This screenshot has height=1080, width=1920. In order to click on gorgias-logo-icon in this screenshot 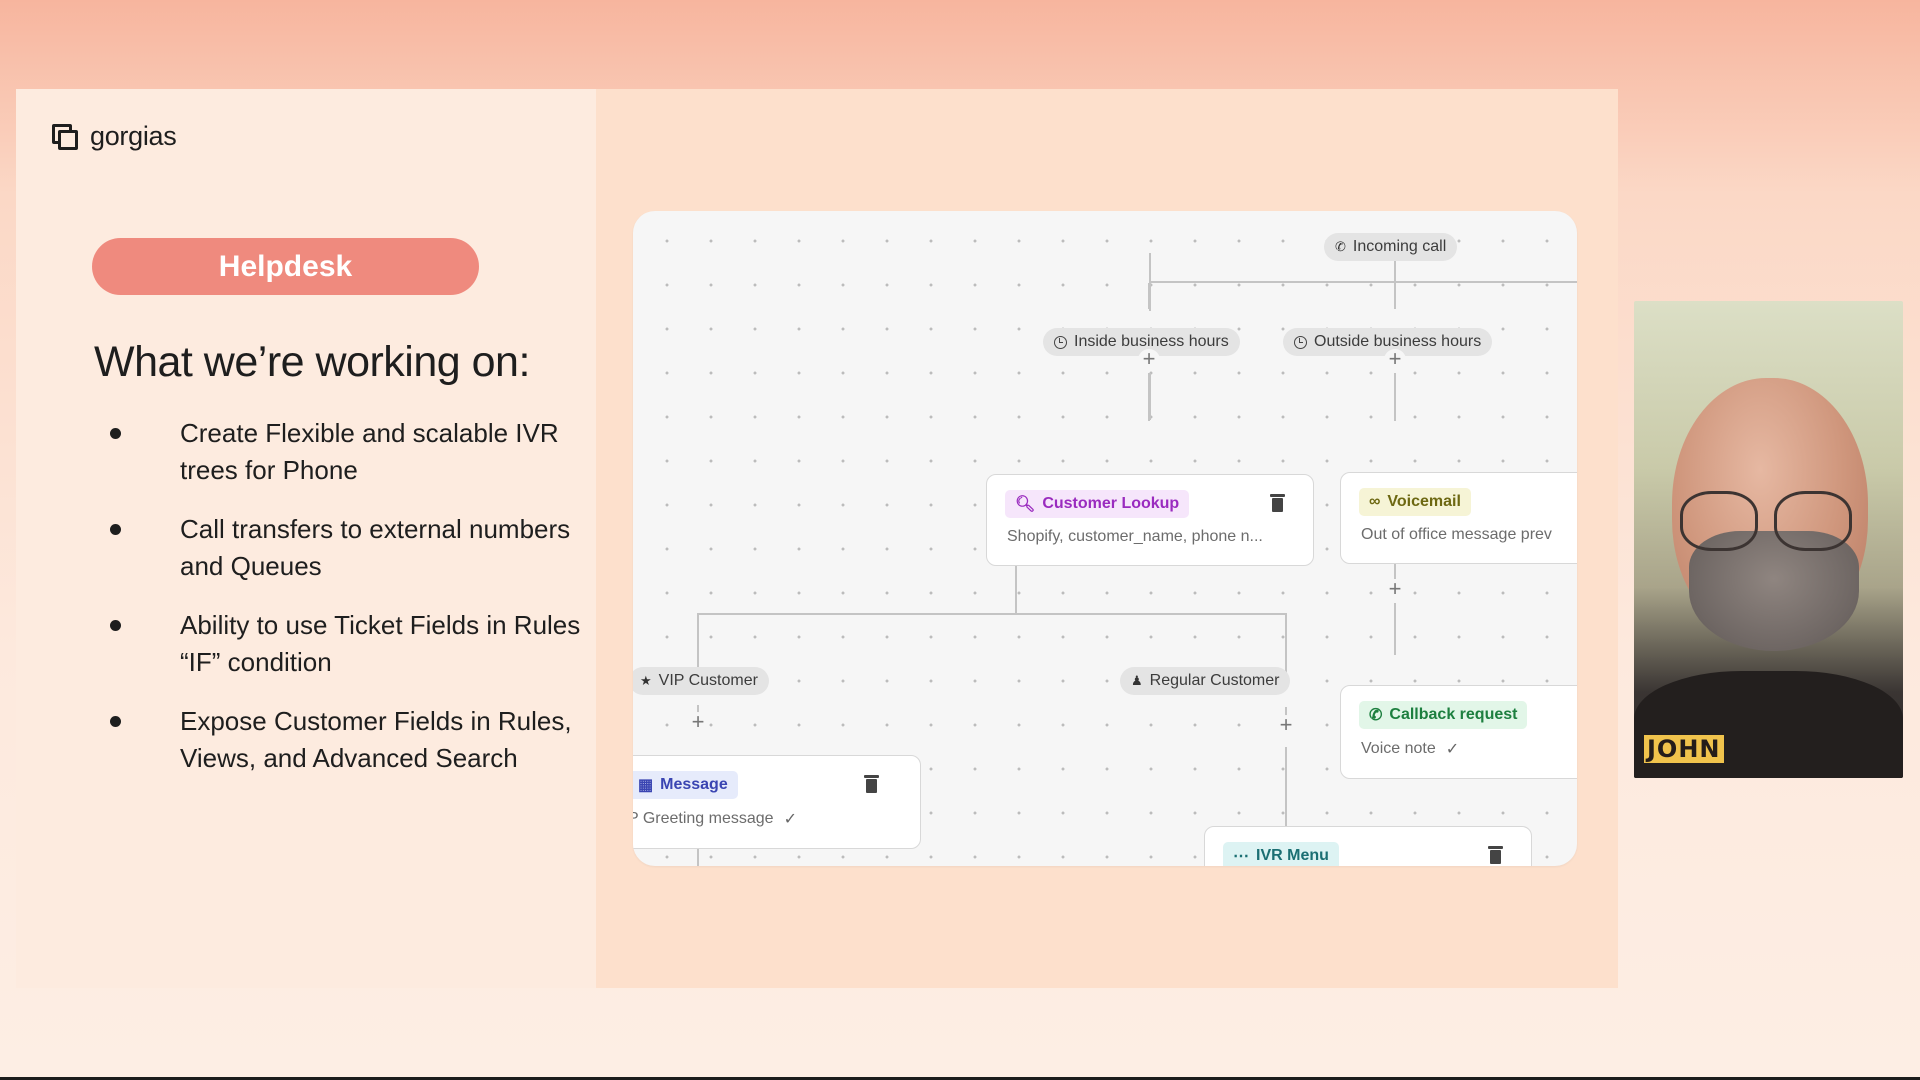, I will do `click(65, 137)`.